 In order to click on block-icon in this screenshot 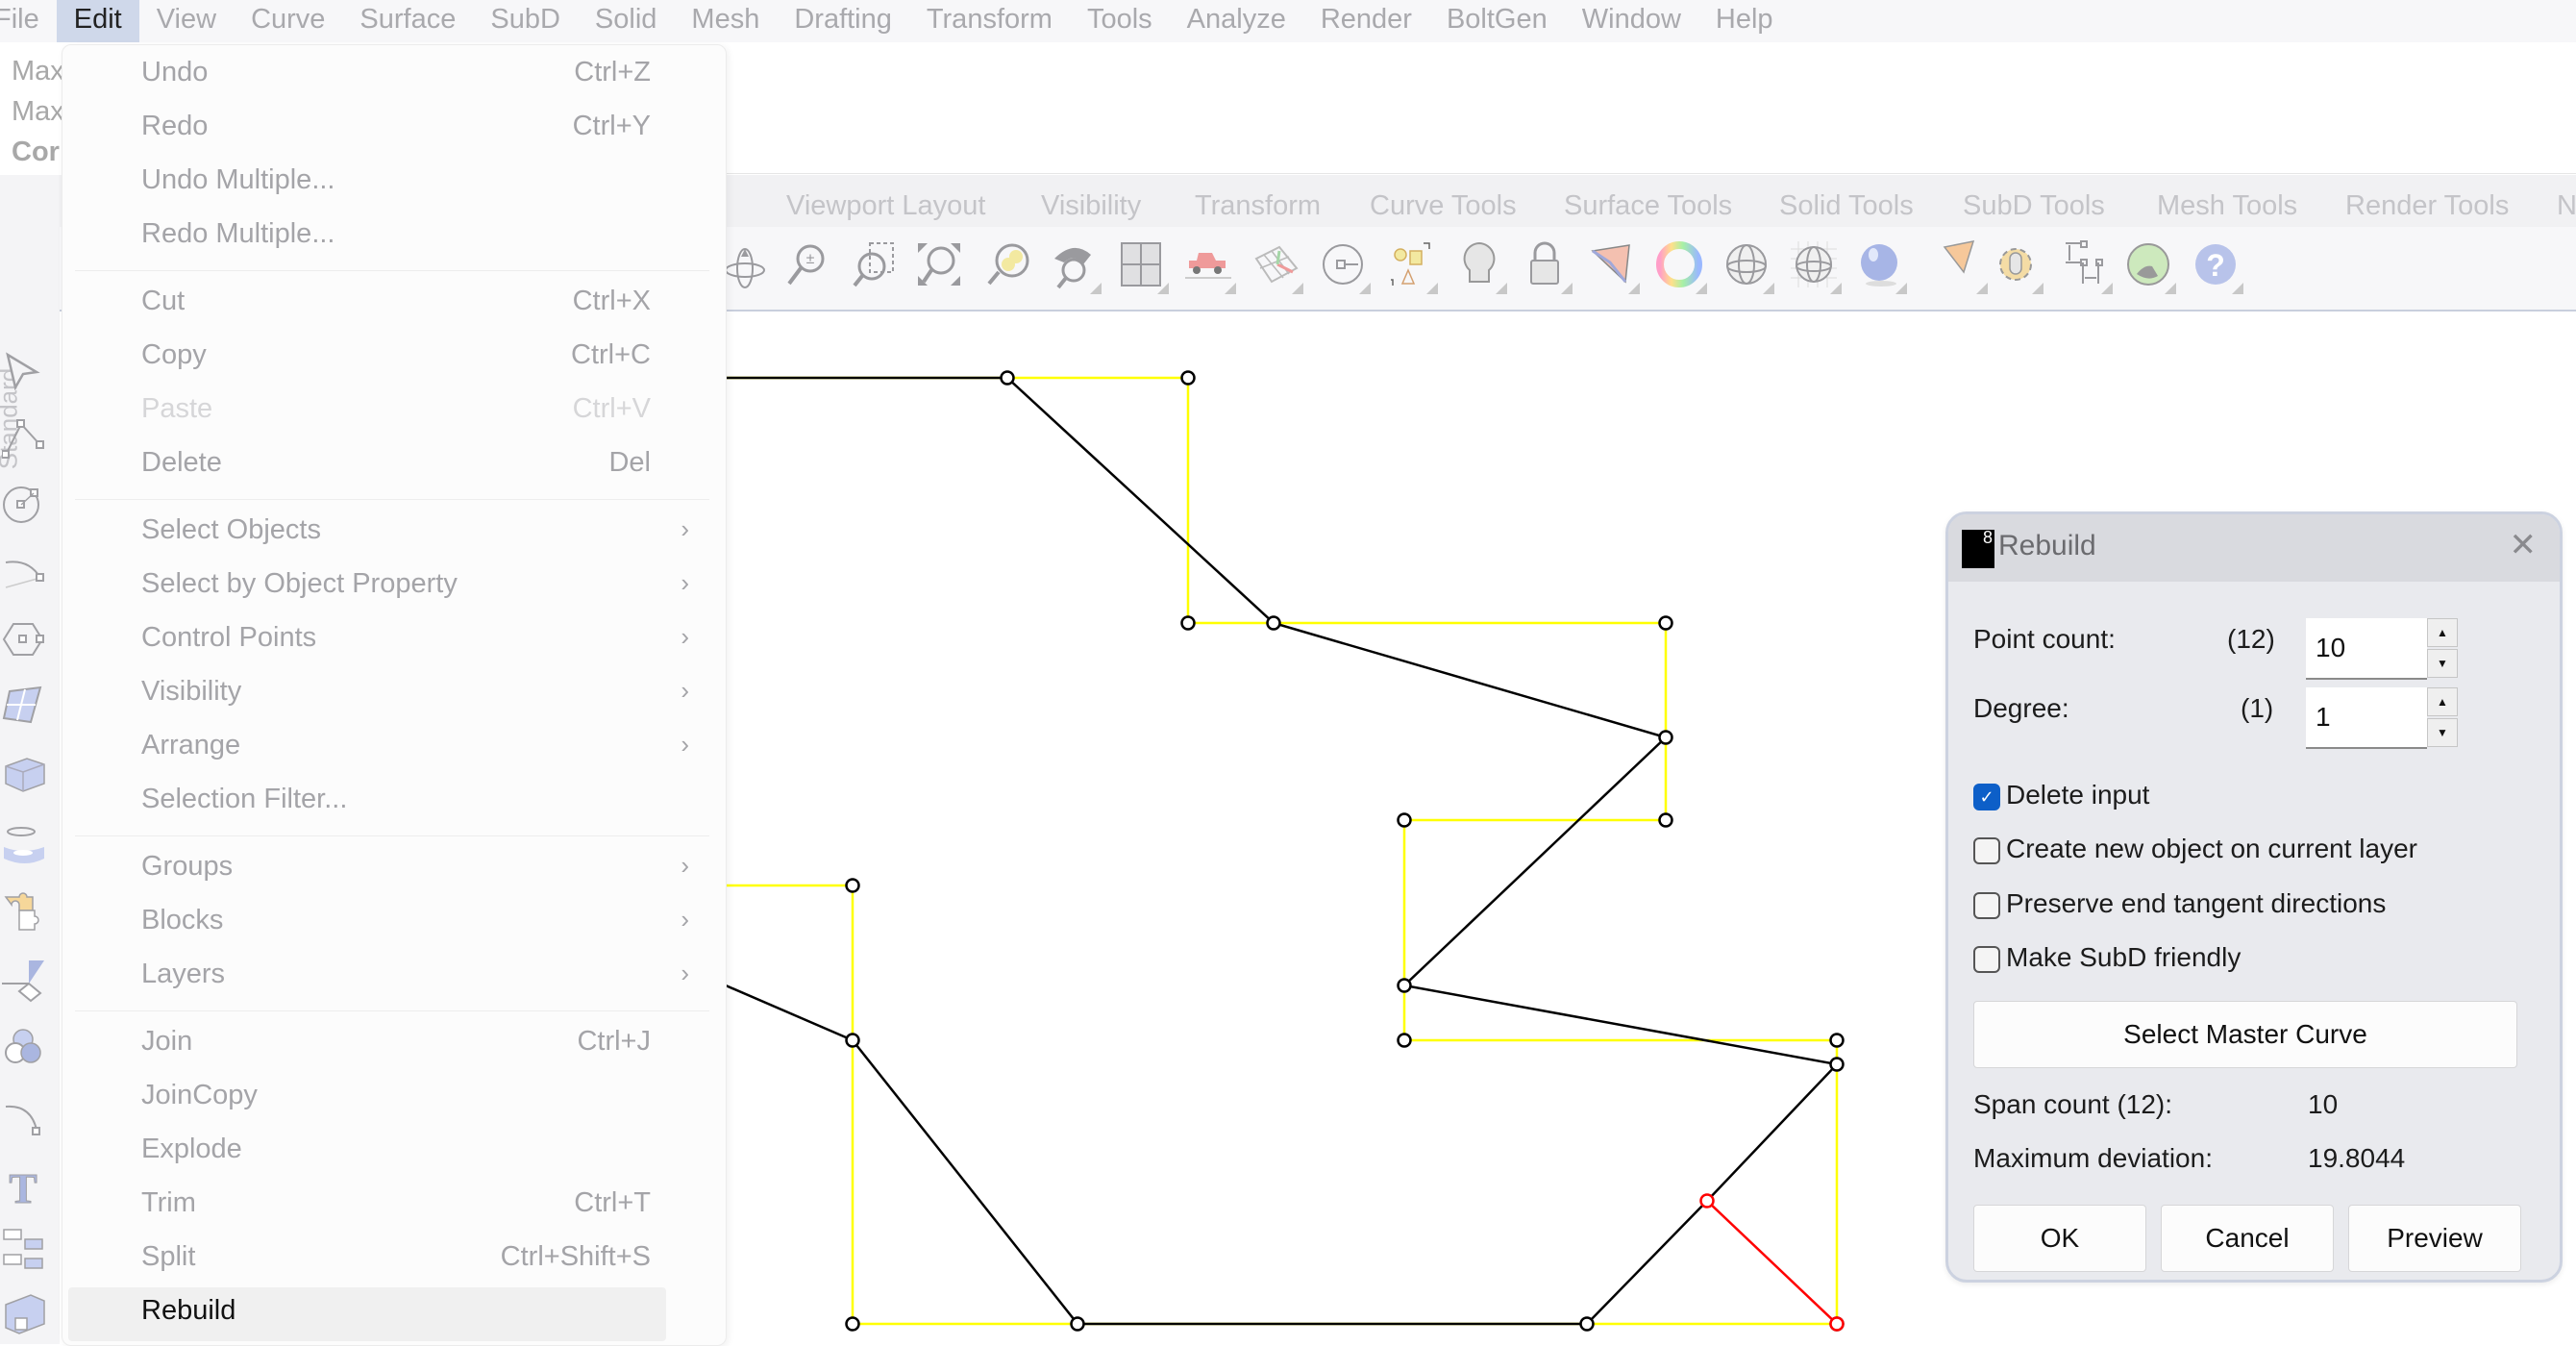, I will do `click(24, 1248)`.